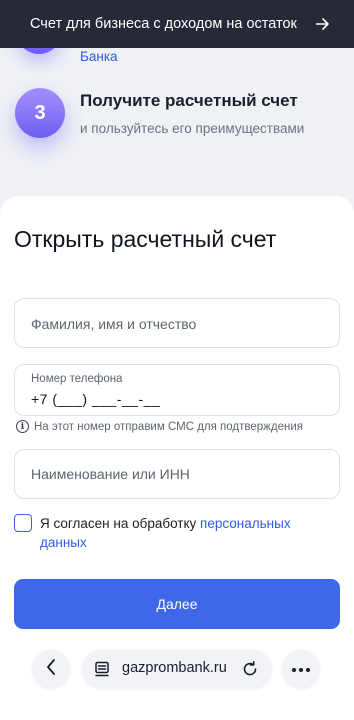  Describe the element at coordinates (163, 24) in the screenshot. I see `promo-banner-text: Счет для бизнеса с доходом на остаток` at that location.